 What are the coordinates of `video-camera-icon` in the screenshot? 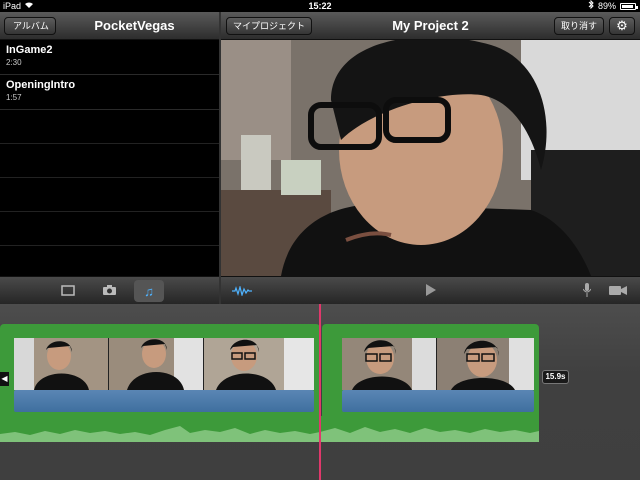 It's located at (618, 291).